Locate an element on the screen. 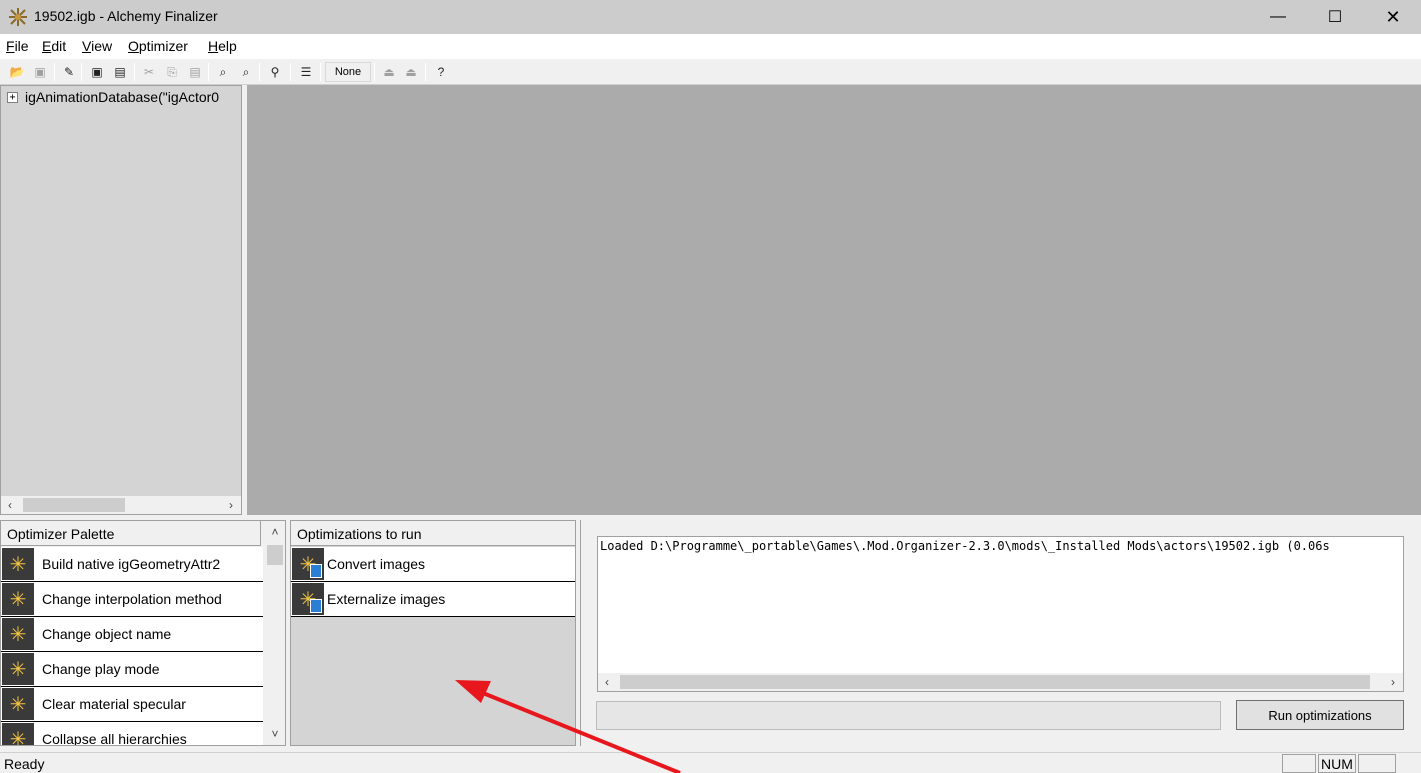  list-item: ✳ Change interpolation method is located at coordinates (132, 599).